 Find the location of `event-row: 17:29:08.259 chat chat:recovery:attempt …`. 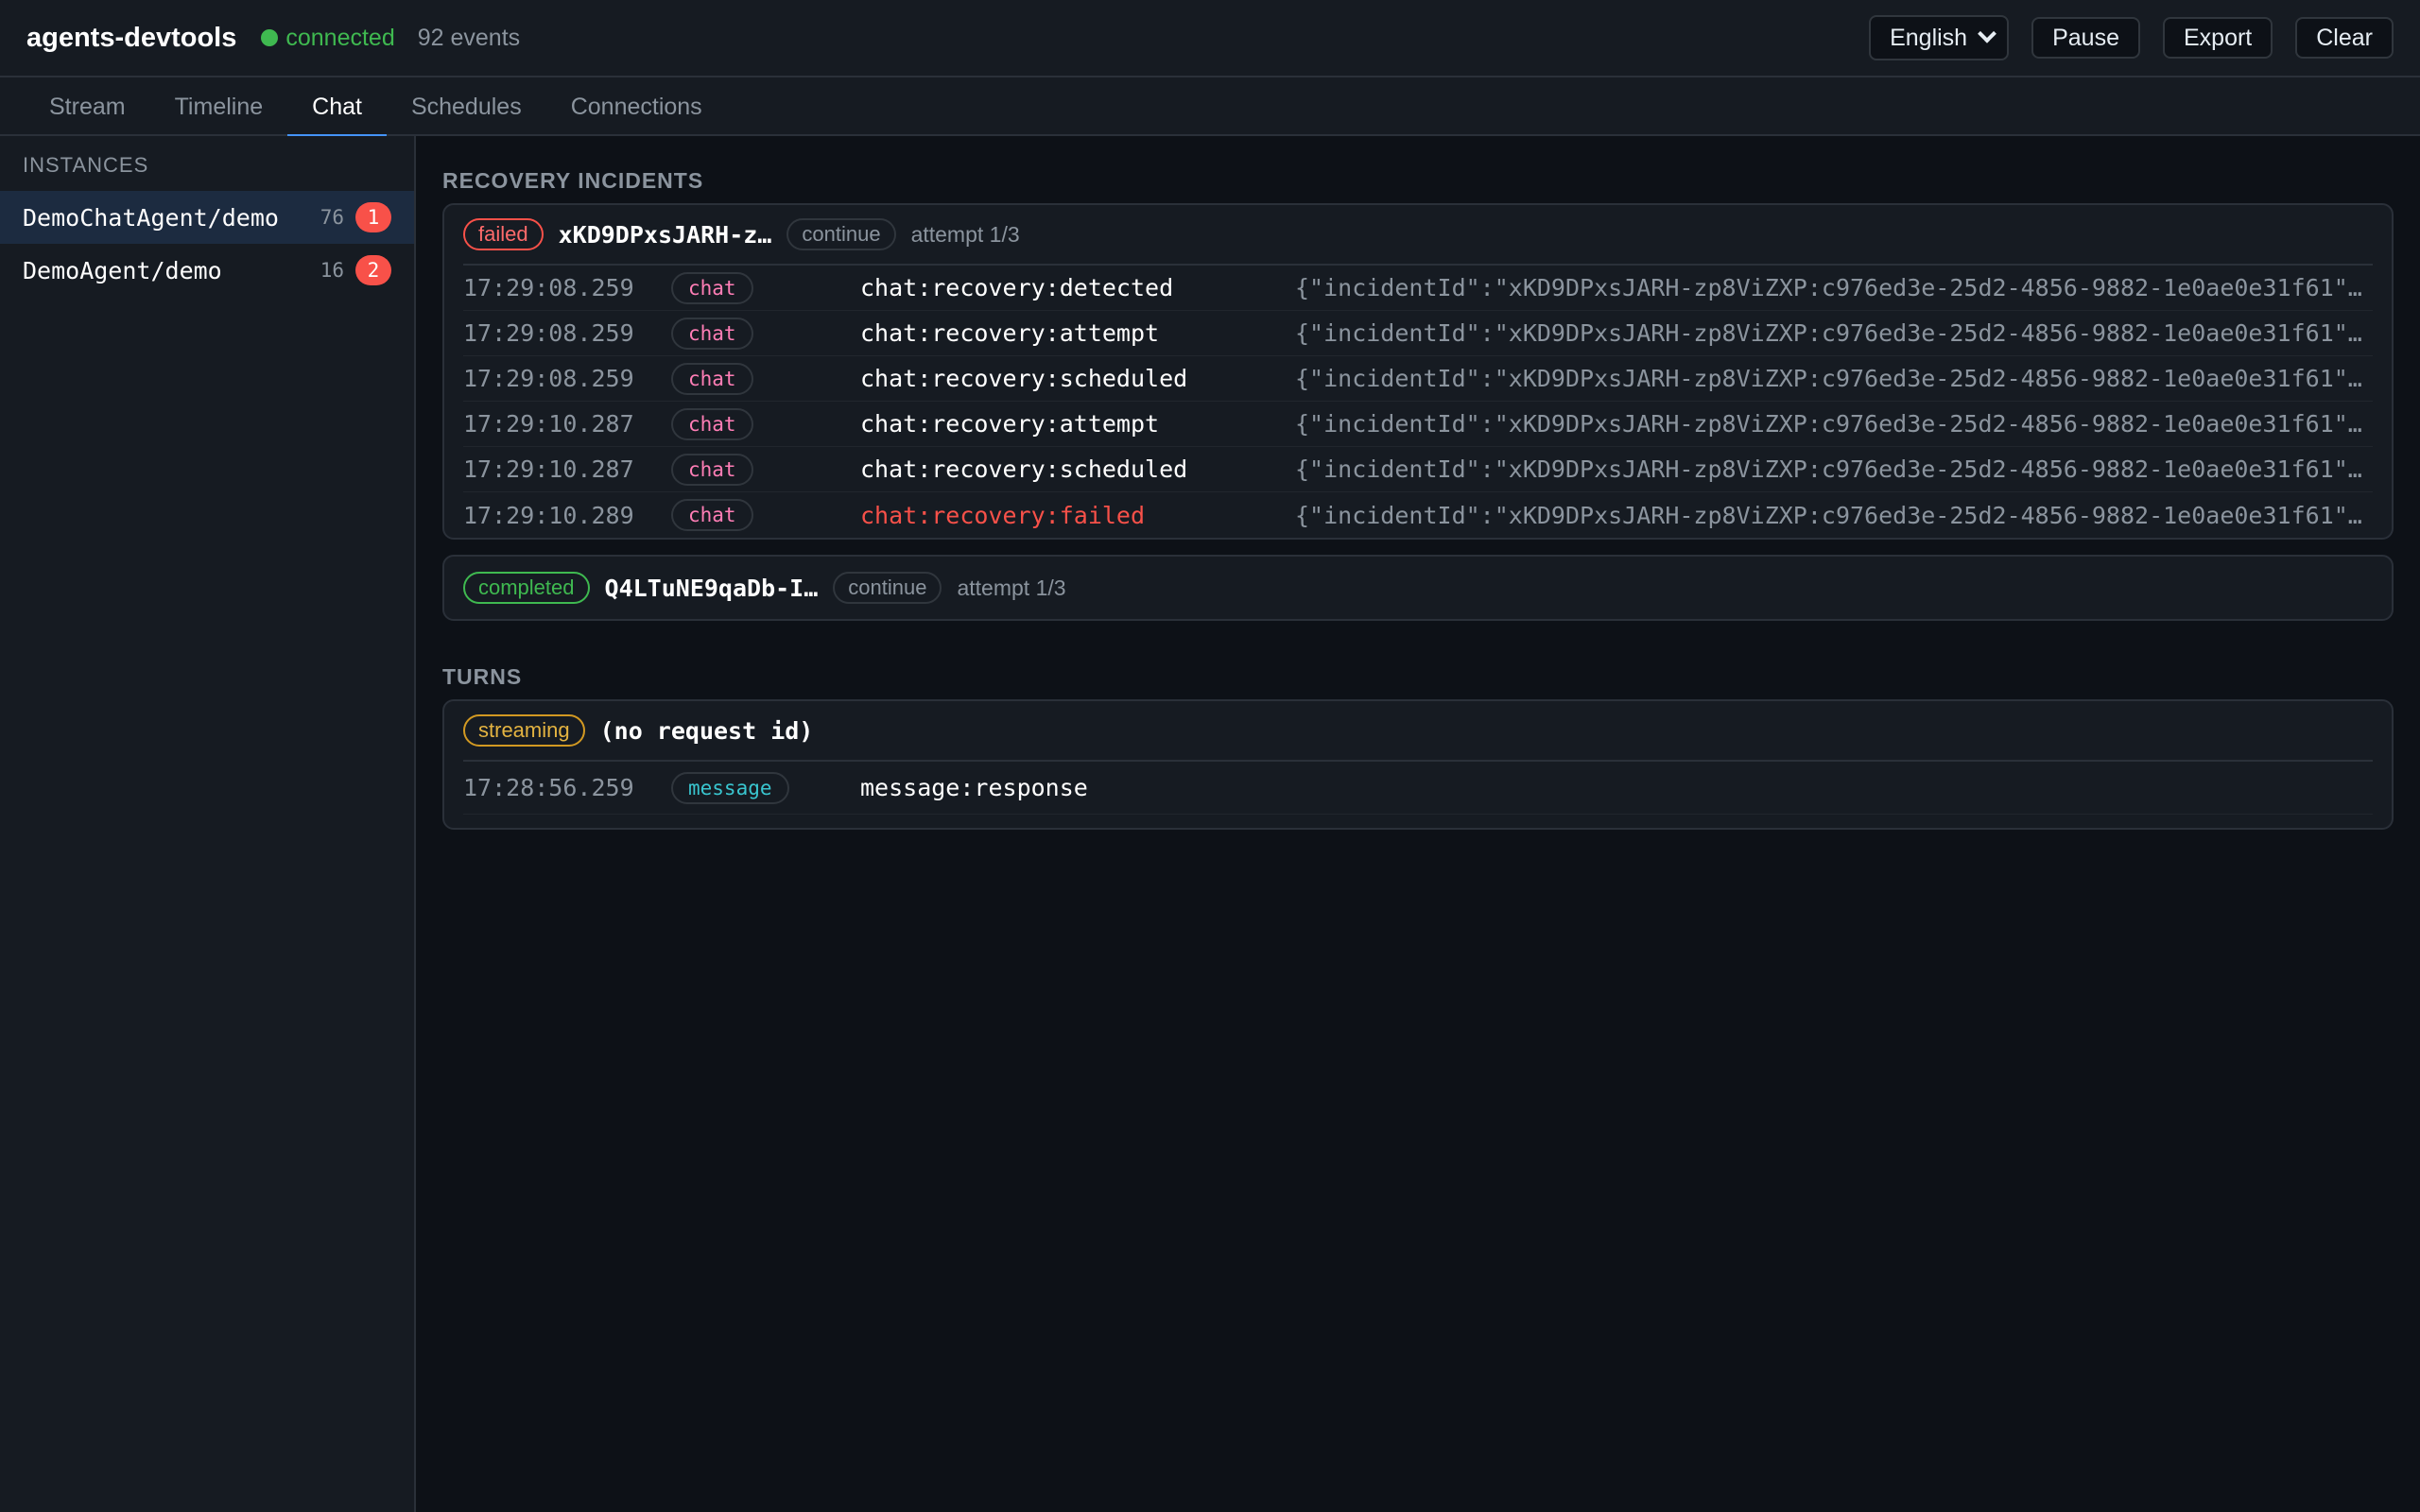

event-row: 17:29:08.259 chat chat:recovery:attempt … is located at coordinates (1418, 333).